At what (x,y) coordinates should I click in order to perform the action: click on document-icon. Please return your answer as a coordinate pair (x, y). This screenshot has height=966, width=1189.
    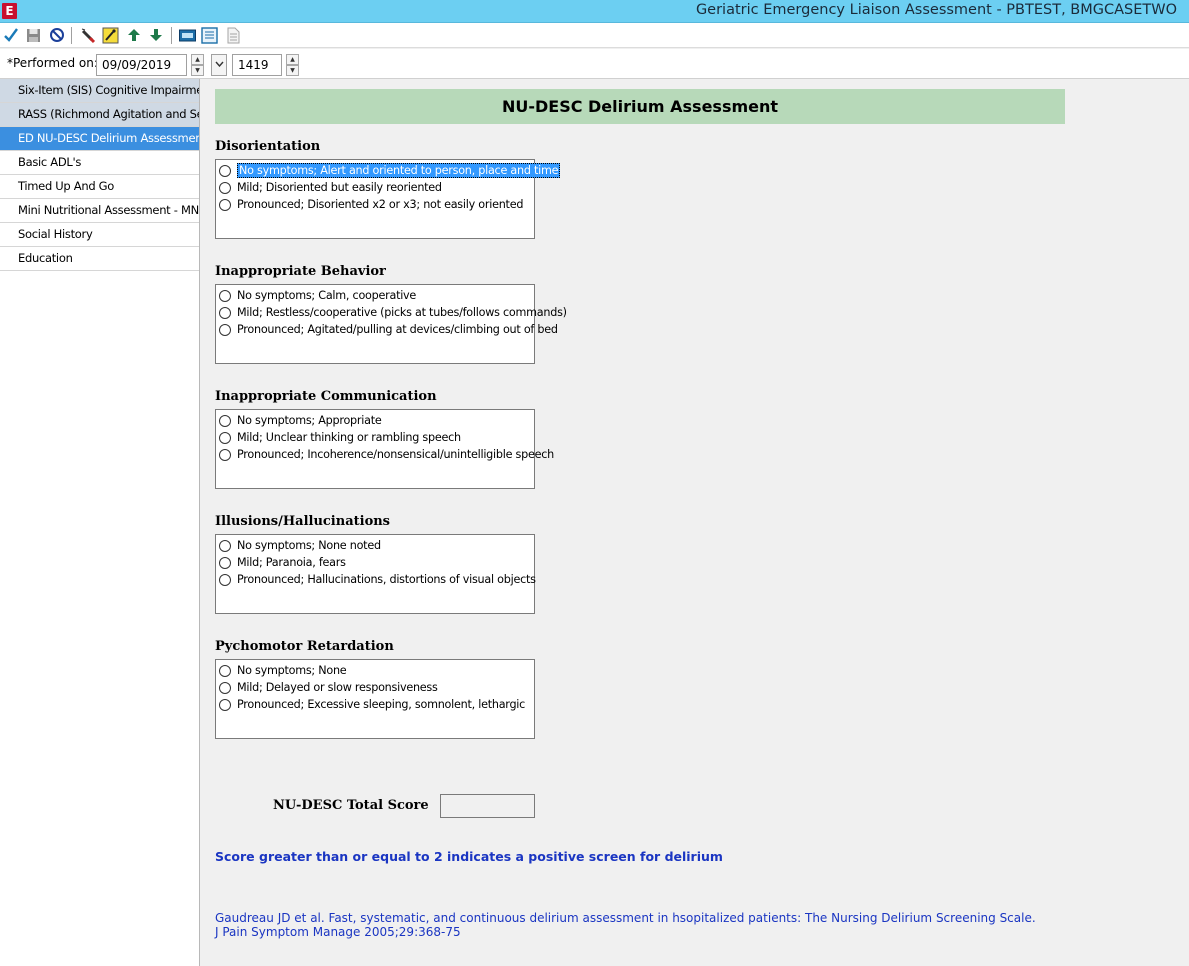
    Looking at the image, I should click on (233, 35).